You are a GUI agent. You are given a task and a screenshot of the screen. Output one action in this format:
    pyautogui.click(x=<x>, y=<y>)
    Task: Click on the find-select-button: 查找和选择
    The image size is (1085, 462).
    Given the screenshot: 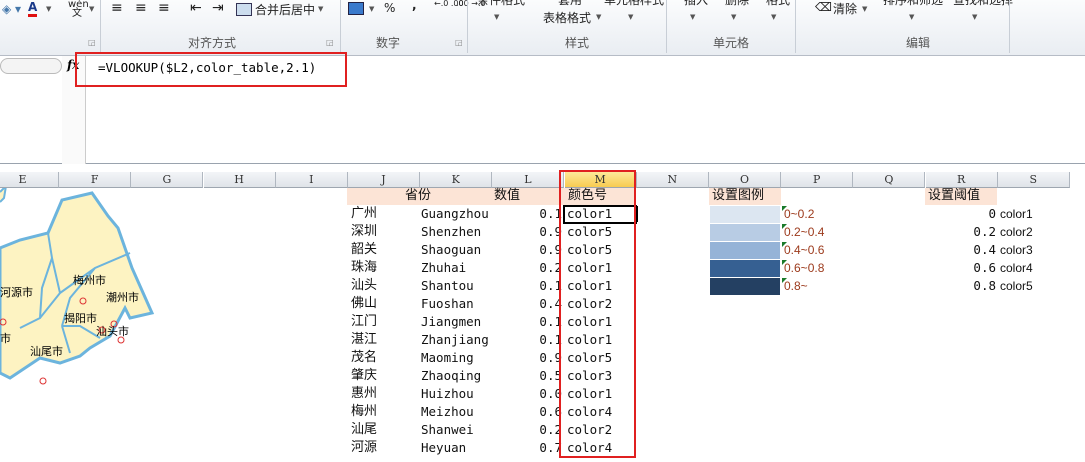 What is the action you would take?
    pyautogui.click(x=983, y=4)
    